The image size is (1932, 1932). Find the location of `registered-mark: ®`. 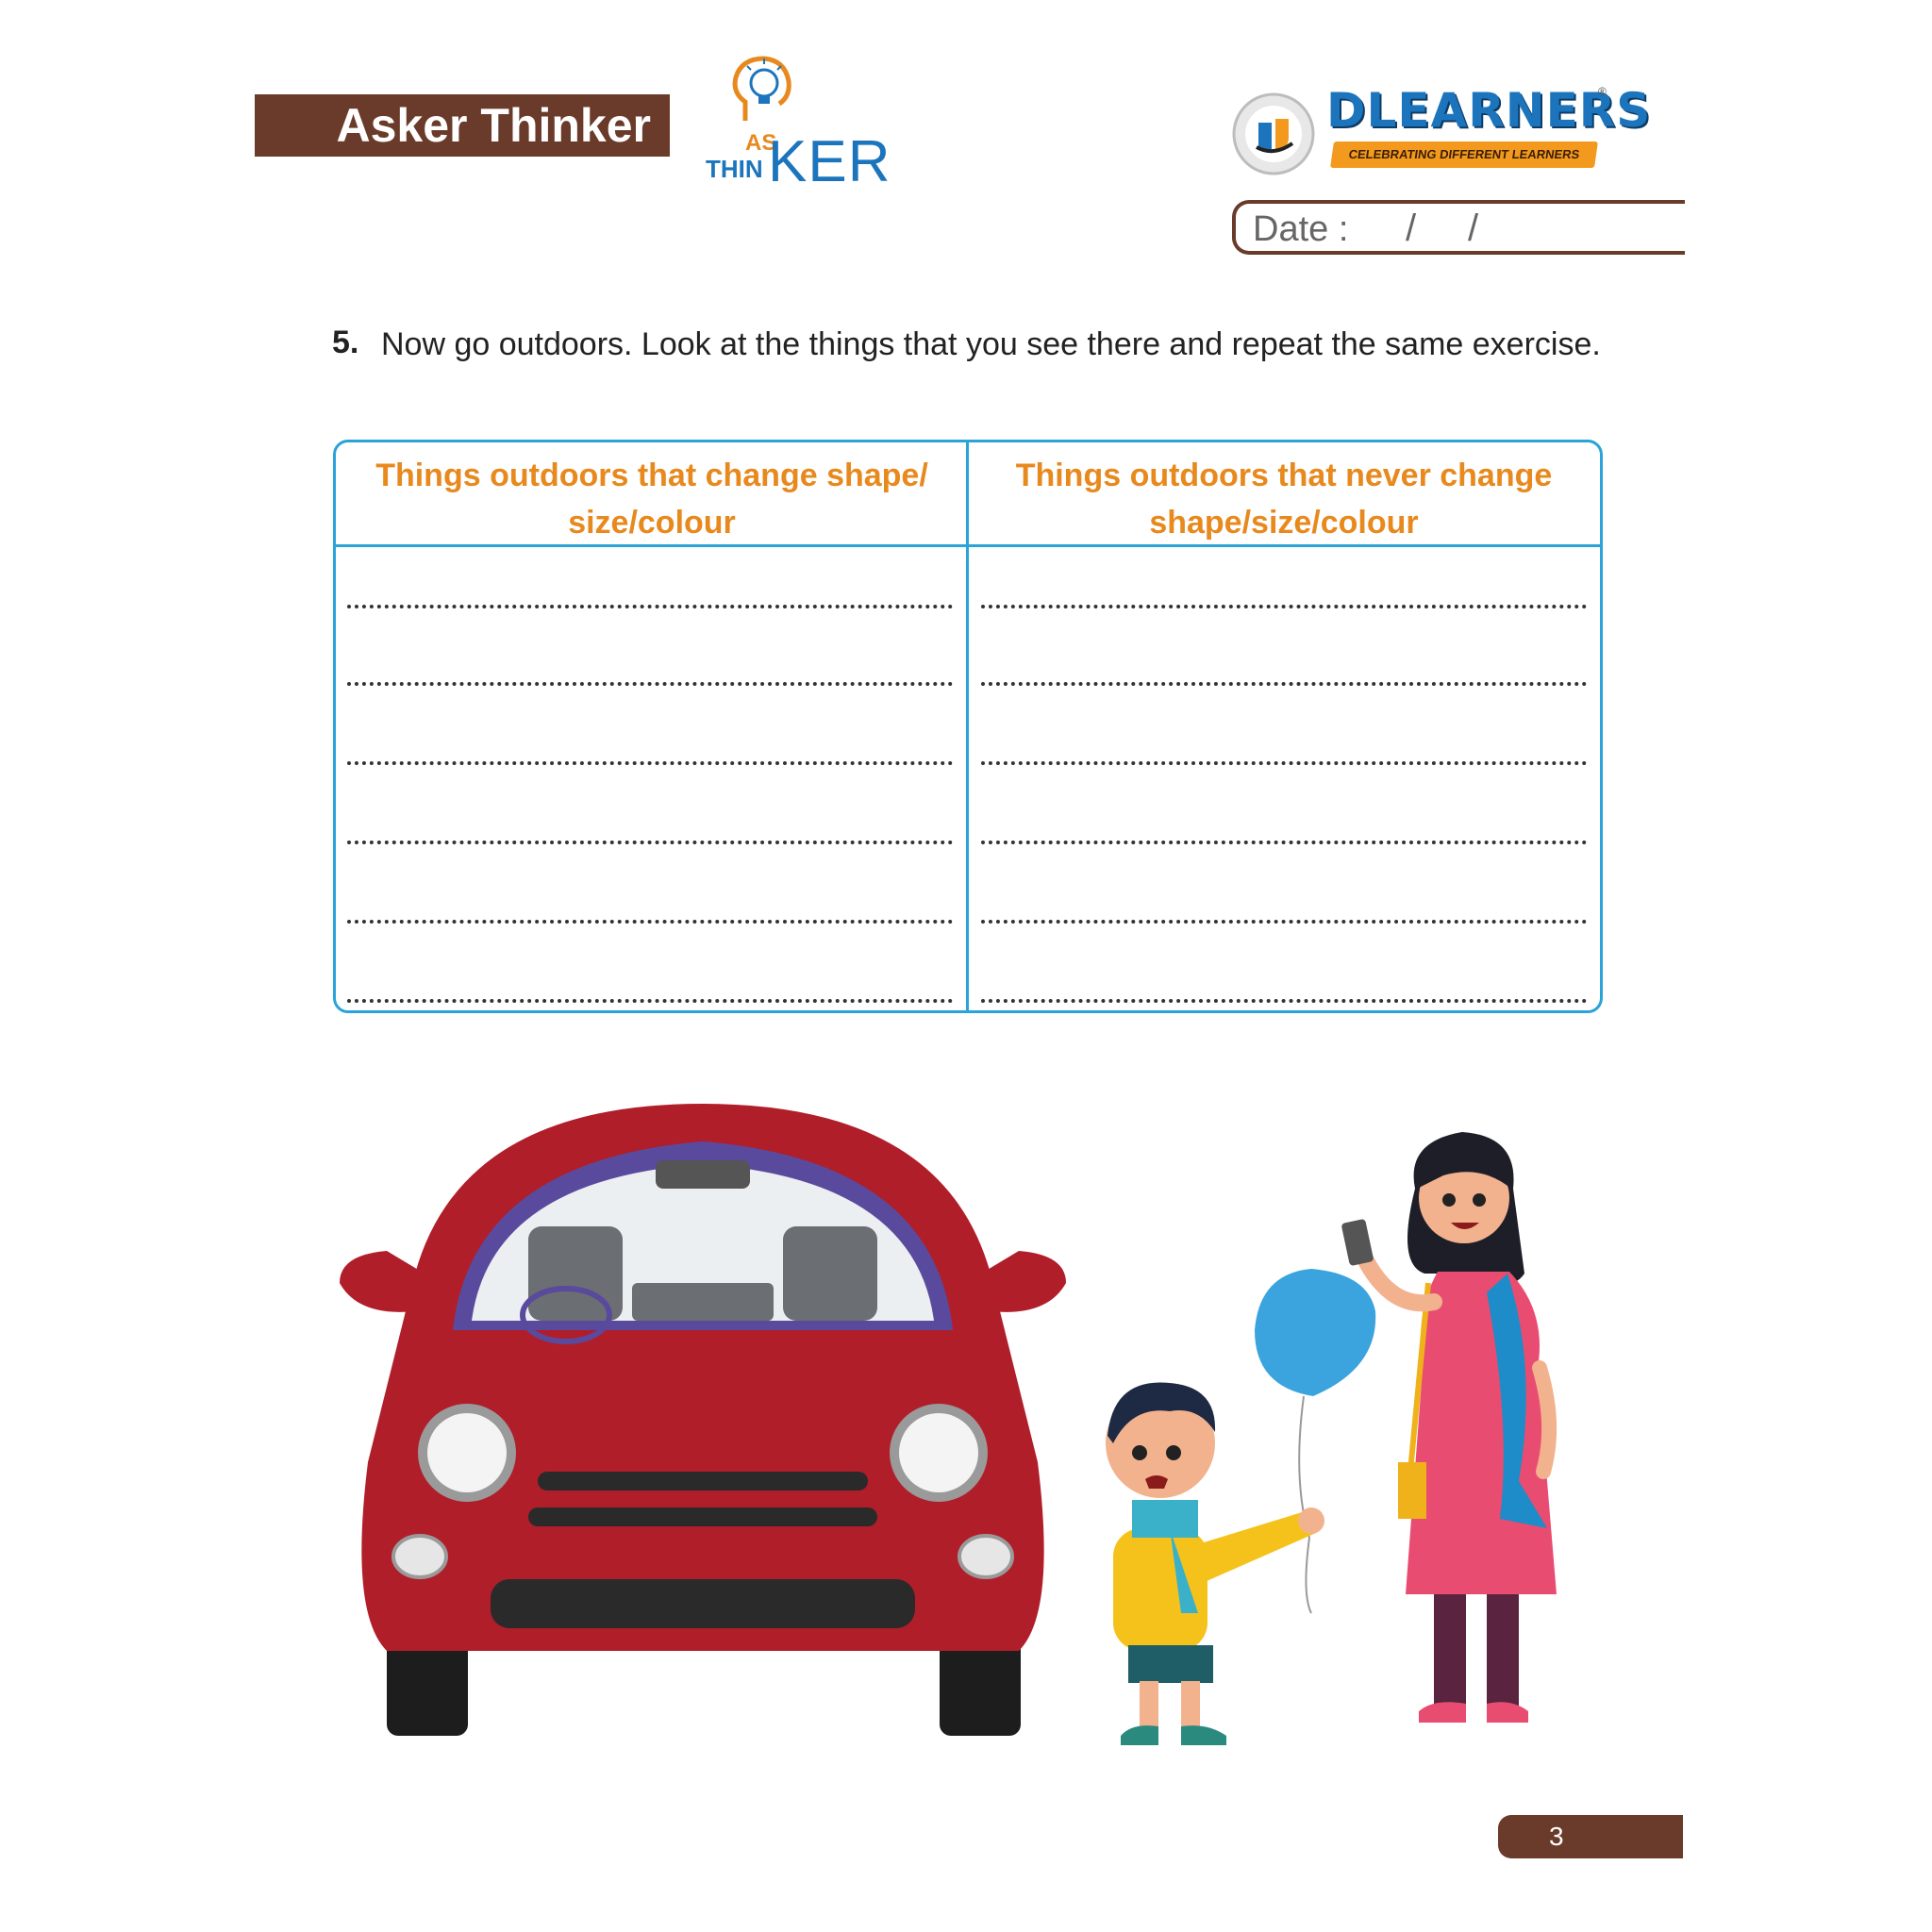

registered-mark: ® is located at coordinates (1603, 92).